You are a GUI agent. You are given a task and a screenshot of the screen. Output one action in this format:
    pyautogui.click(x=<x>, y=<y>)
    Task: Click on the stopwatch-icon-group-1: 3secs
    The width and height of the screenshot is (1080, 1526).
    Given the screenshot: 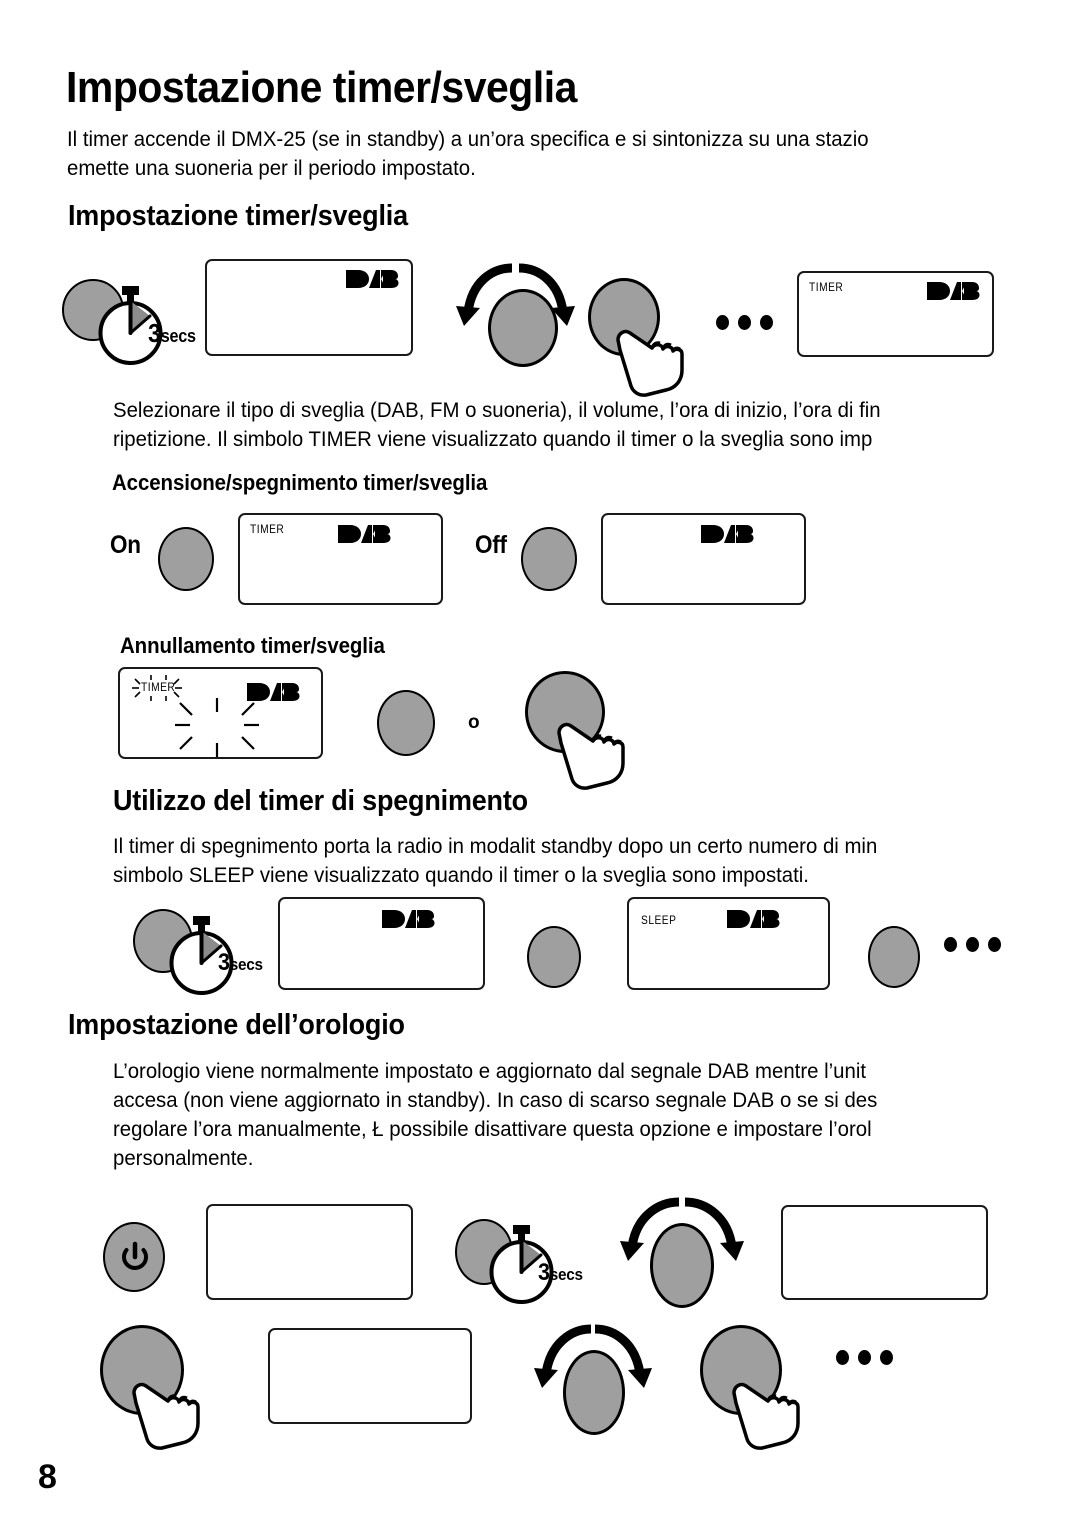 What is the action you would take?
    pyautogui.click(x=129, y=321)
    